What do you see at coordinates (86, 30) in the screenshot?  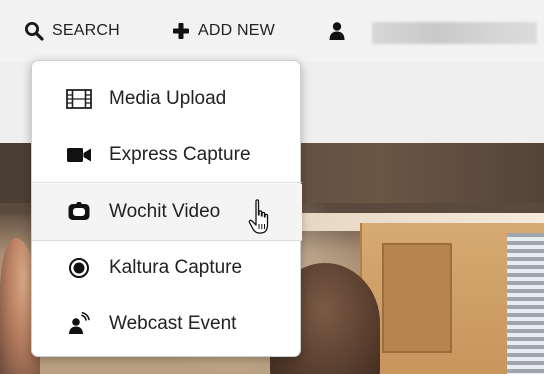 I see `search-label: SEARCH` at bounding box center [86, 30].